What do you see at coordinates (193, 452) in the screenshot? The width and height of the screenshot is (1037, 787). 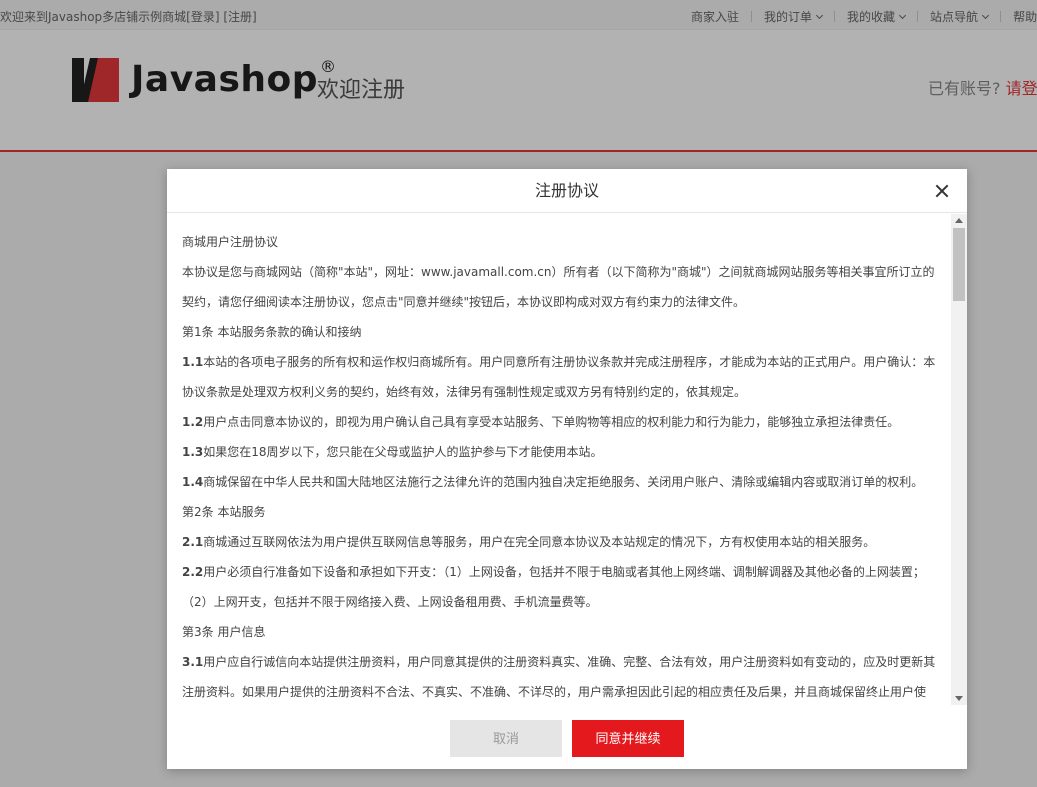 I see `clause-number: 1.3` at bounding box center [193, 452].